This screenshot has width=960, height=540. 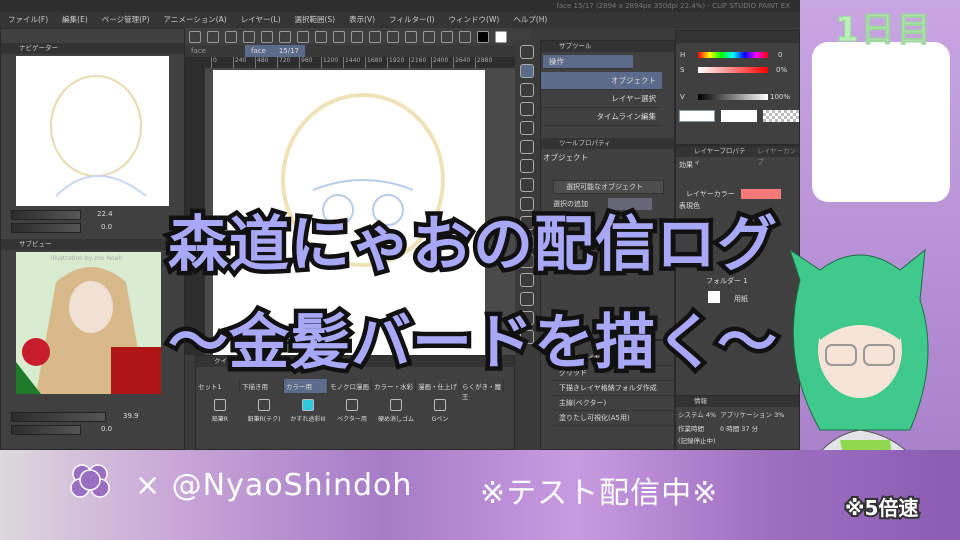 What do you see at coordinates (473, 245) in the screenshot?
I see `stream-title-line1: 森道にゃおの配信ログ` at bounding box center [473, 245].